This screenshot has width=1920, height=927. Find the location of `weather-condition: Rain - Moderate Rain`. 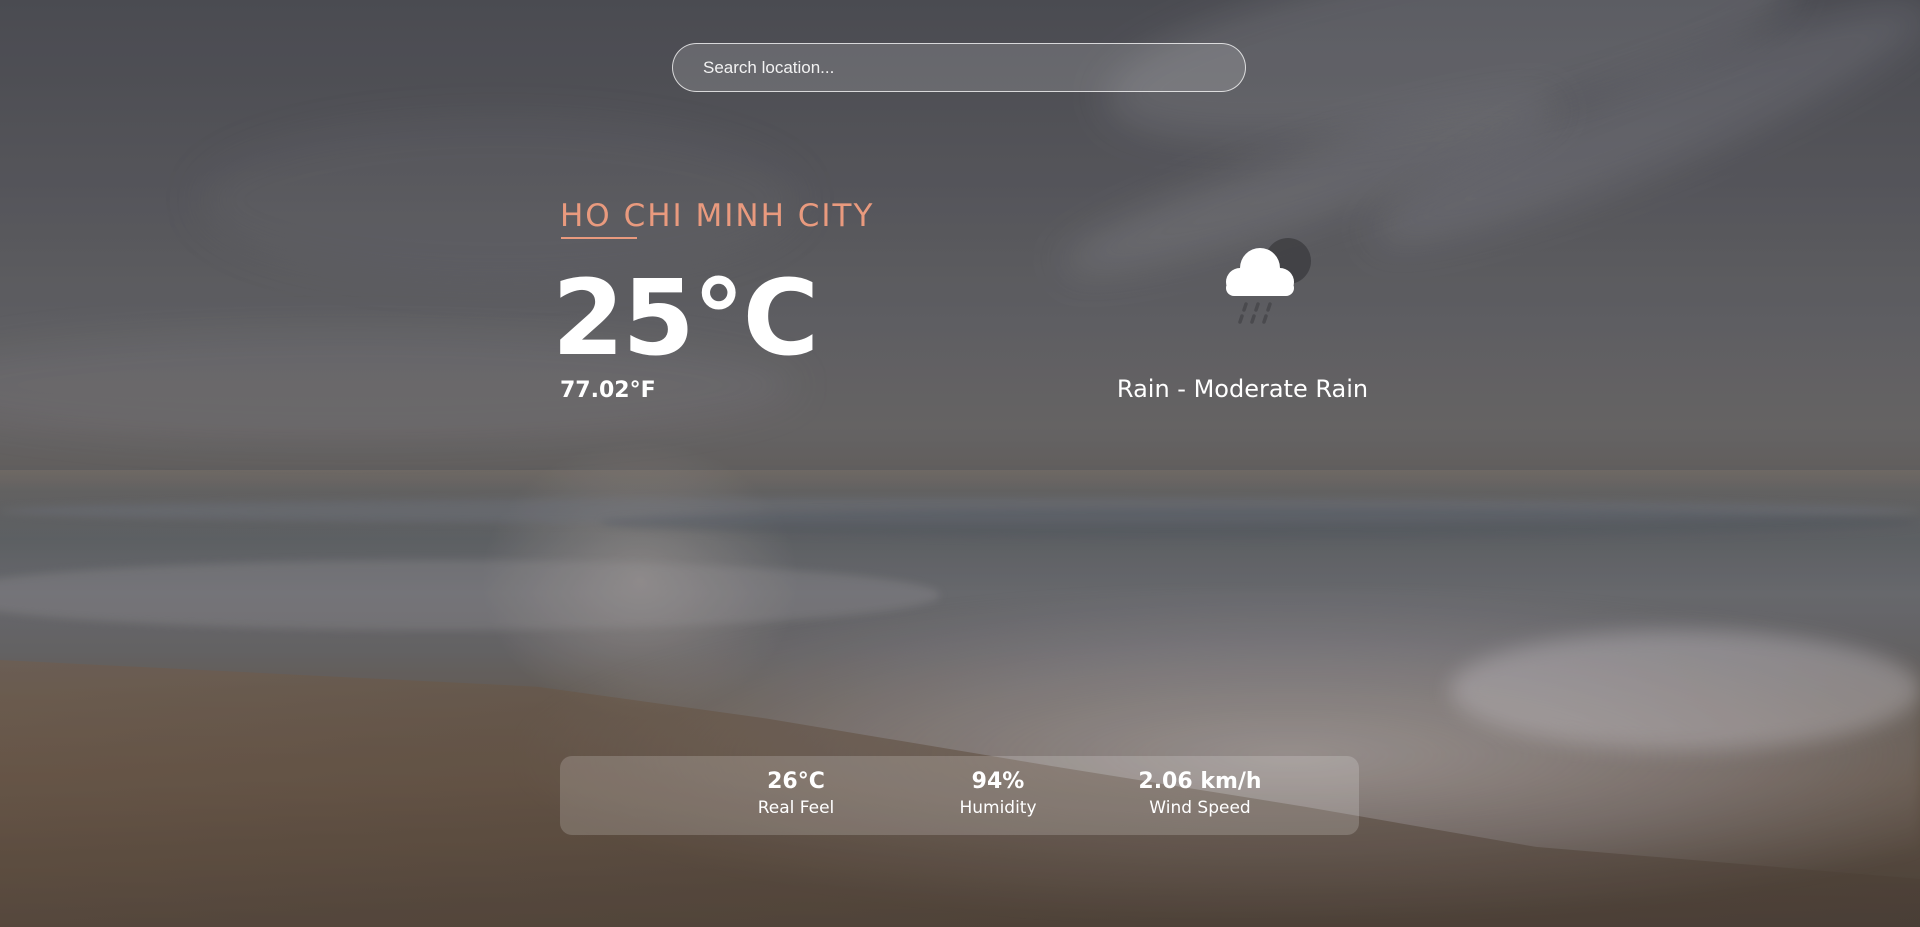

weather-condition: Rain - Moderate Rain is located at coordinates (1242, 389).